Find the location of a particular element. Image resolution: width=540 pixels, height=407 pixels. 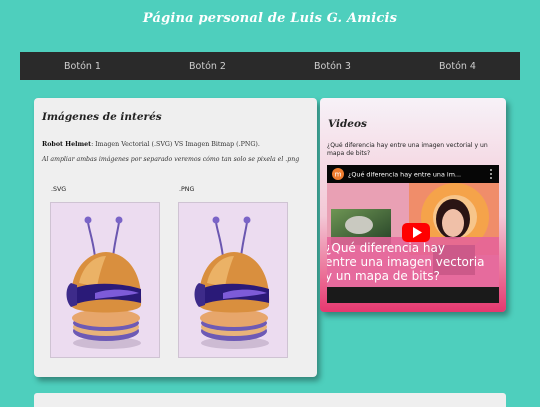

png-image-frame is located at coordinates (233, 280).